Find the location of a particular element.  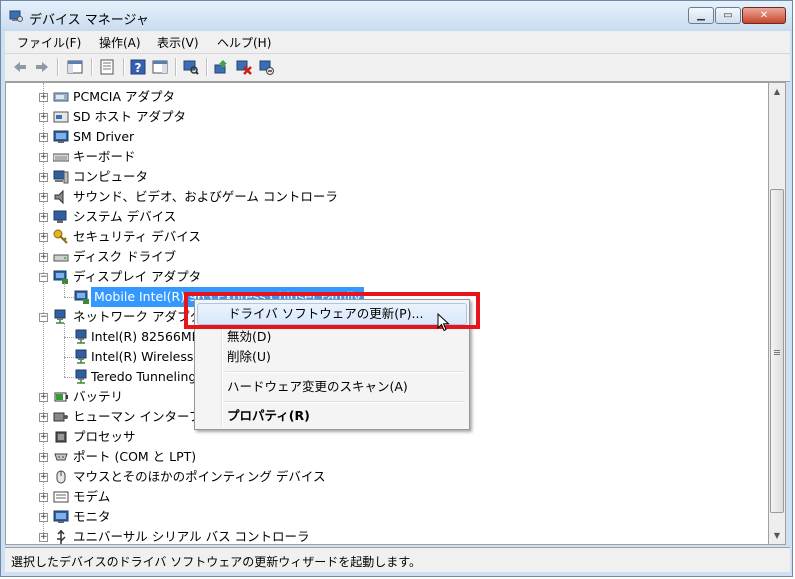

menu-action: 操作(A) is located at coordinates (120, 42).